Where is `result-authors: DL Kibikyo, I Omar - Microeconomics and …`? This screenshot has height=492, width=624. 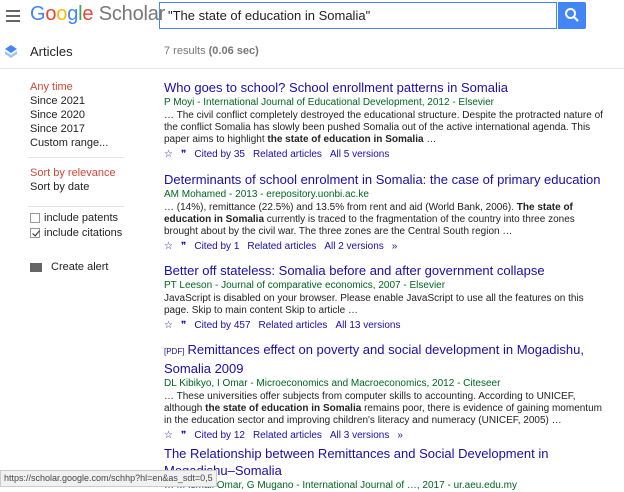
result-authors: DL Kibikyo, I Omar - Microeconomics and … is located at coordinates (332, 383).